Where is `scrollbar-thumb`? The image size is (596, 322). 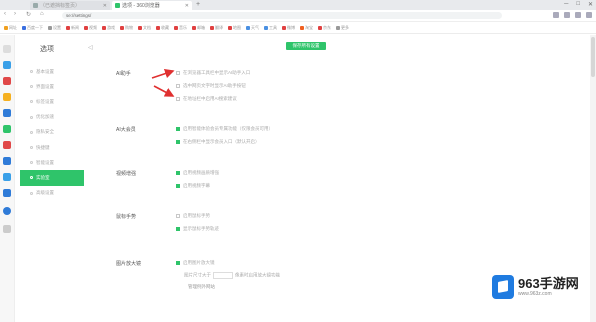
scrollbar-thumb is located at coordinates (593, 57).